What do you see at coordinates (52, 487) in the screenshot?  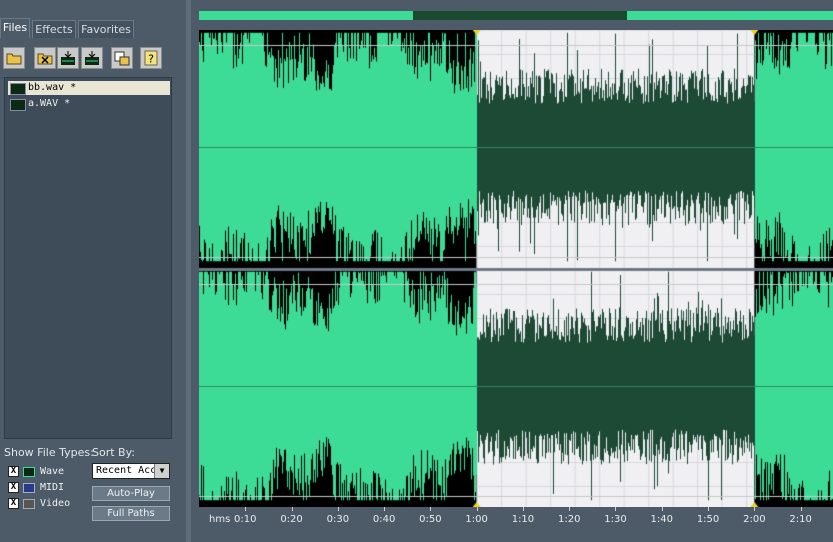 I see `file-type-label: MIDI` at bounding box center [52, 487].